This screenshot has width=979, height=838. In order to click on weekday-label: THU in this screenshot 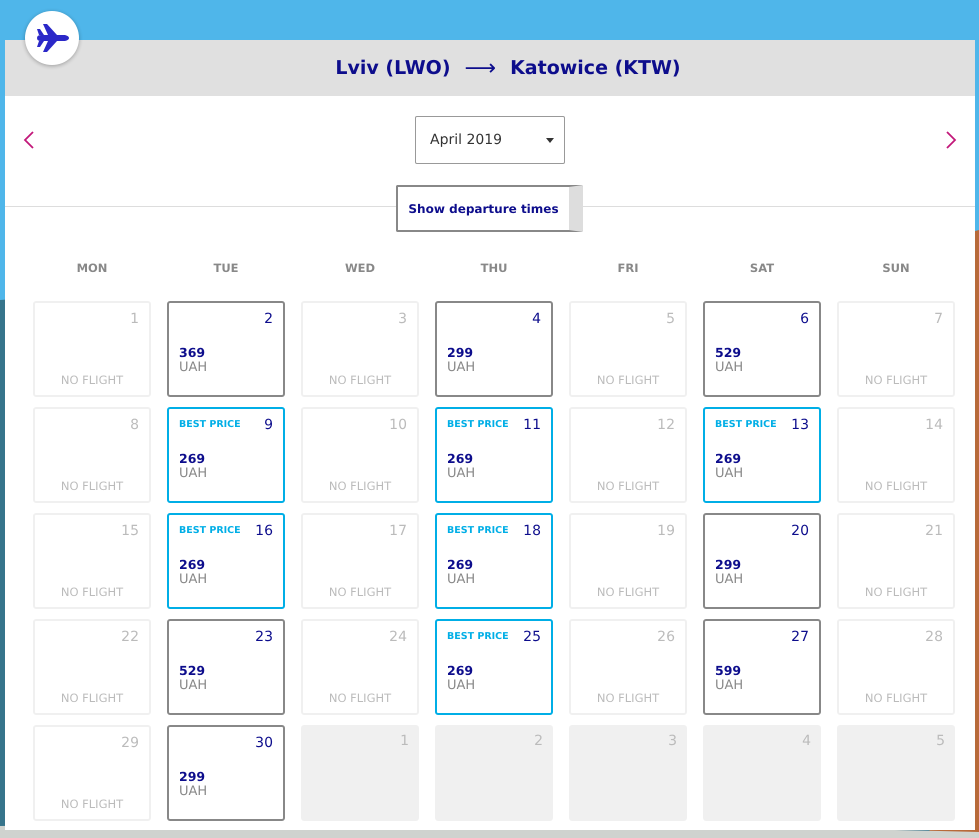, I will do `click(494, 269)`.